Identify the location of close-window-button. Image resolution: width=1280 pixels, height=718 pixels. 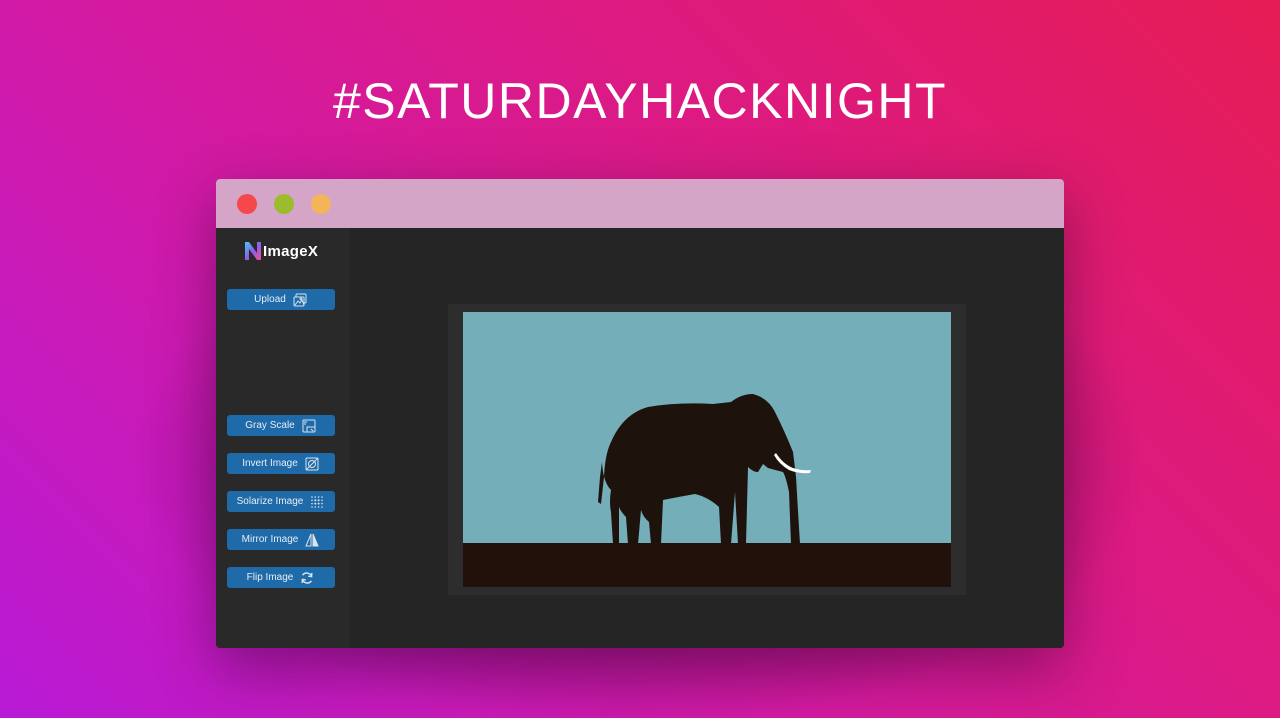
(247, 204).